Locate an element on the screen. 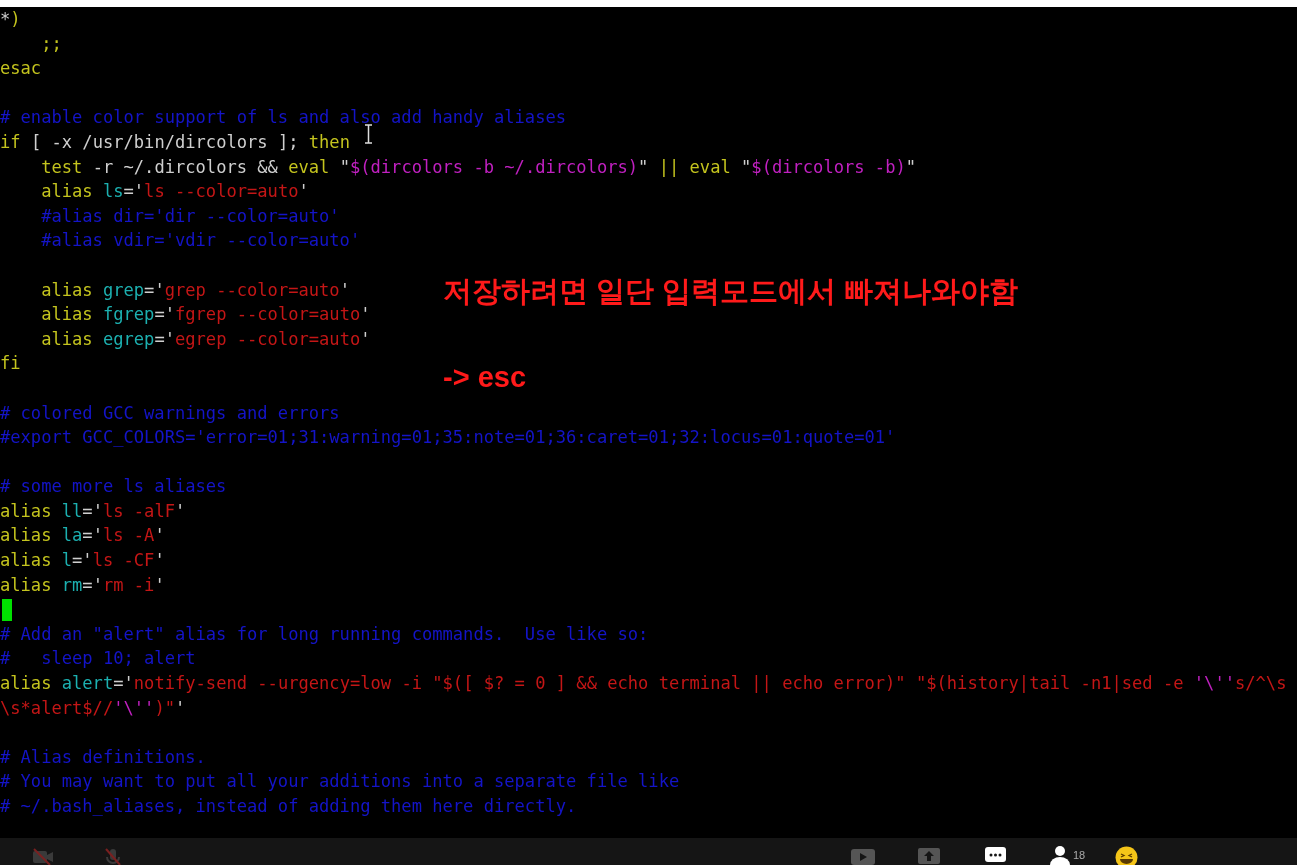  laughing-emoji-icon is located at coordinates (1126, 855).